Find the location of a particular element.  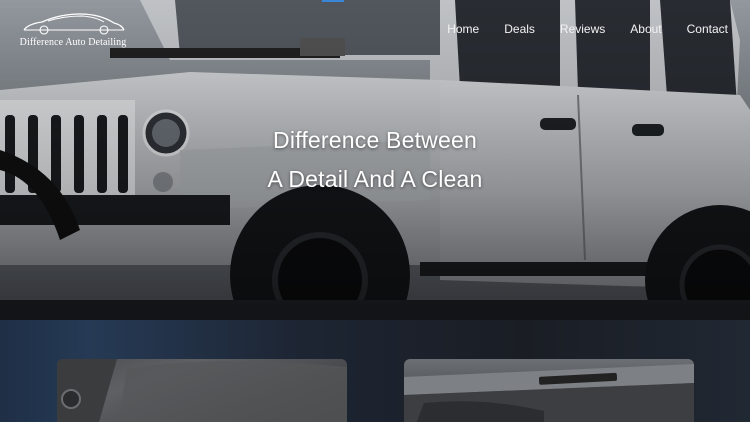

brand-logo: Difference Auto Detailing is located at coordinates (73, 30).